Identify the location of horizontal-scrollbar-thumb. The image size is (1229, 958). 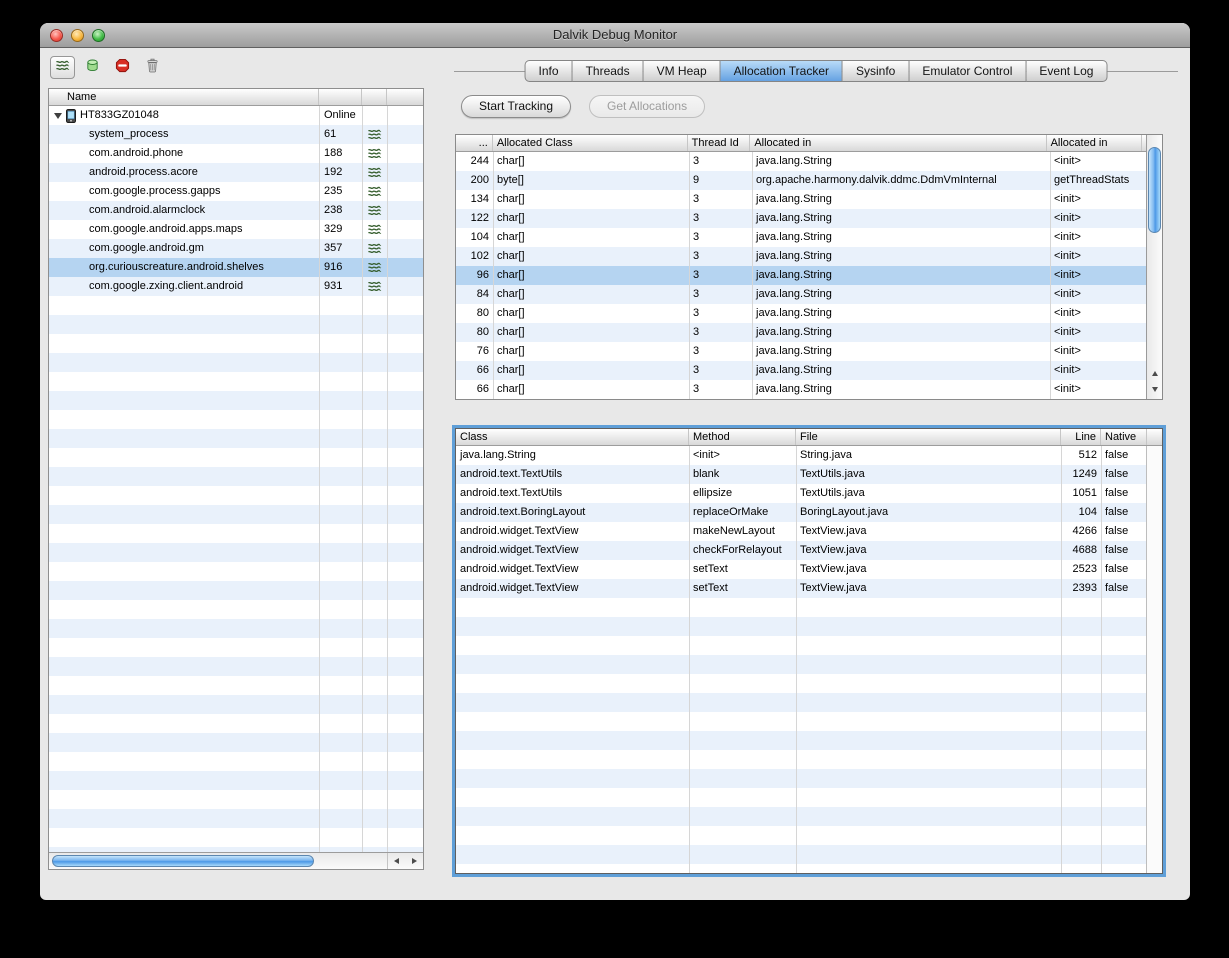
(183, 861).